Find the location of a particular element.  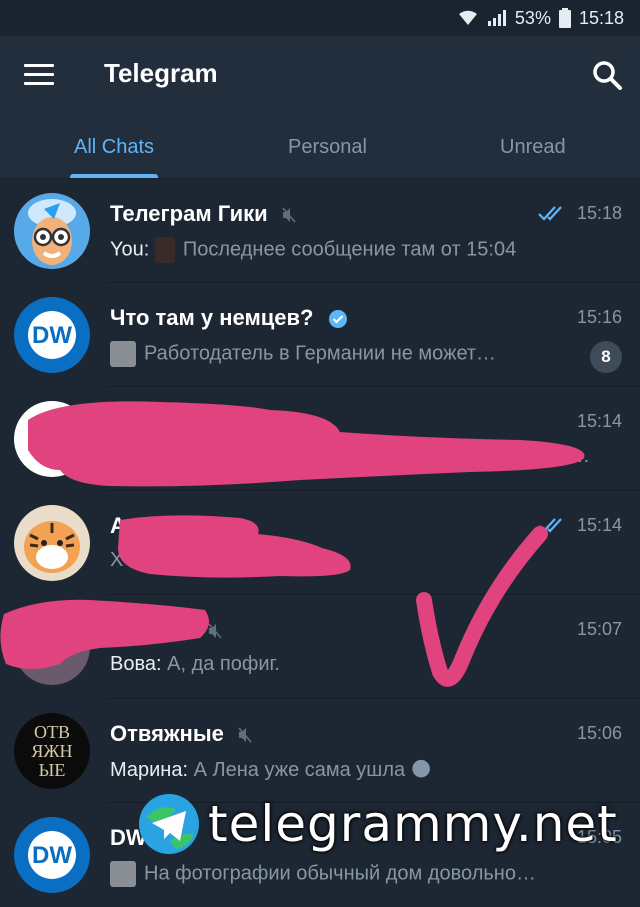

telegram-globe-icon is located at coordinates (169, 824).